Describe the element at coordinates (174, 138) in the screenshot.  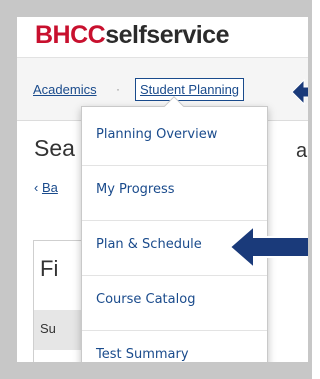
I see `menu-item-planning-overview: Planning Overview` at that location.